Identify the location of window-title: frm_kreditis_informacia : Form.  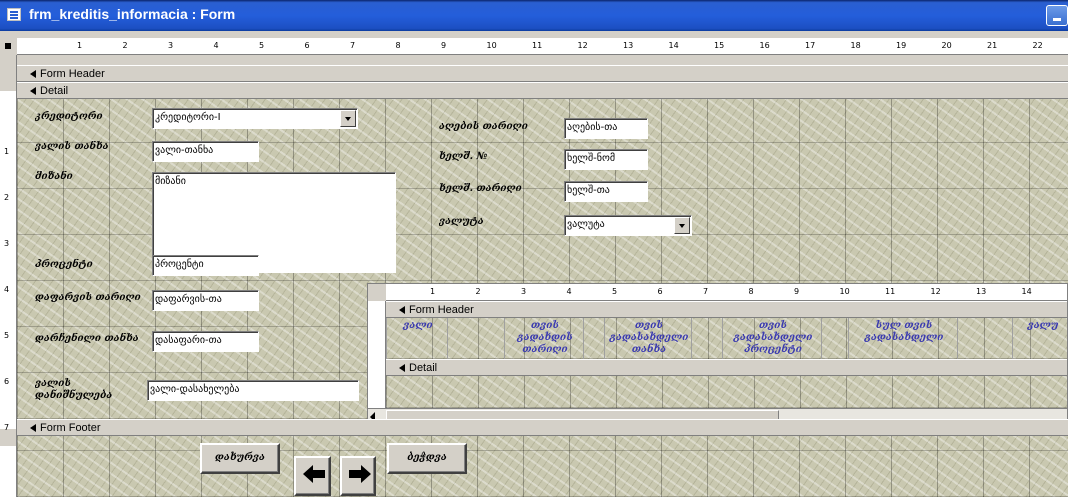
(132, 14).